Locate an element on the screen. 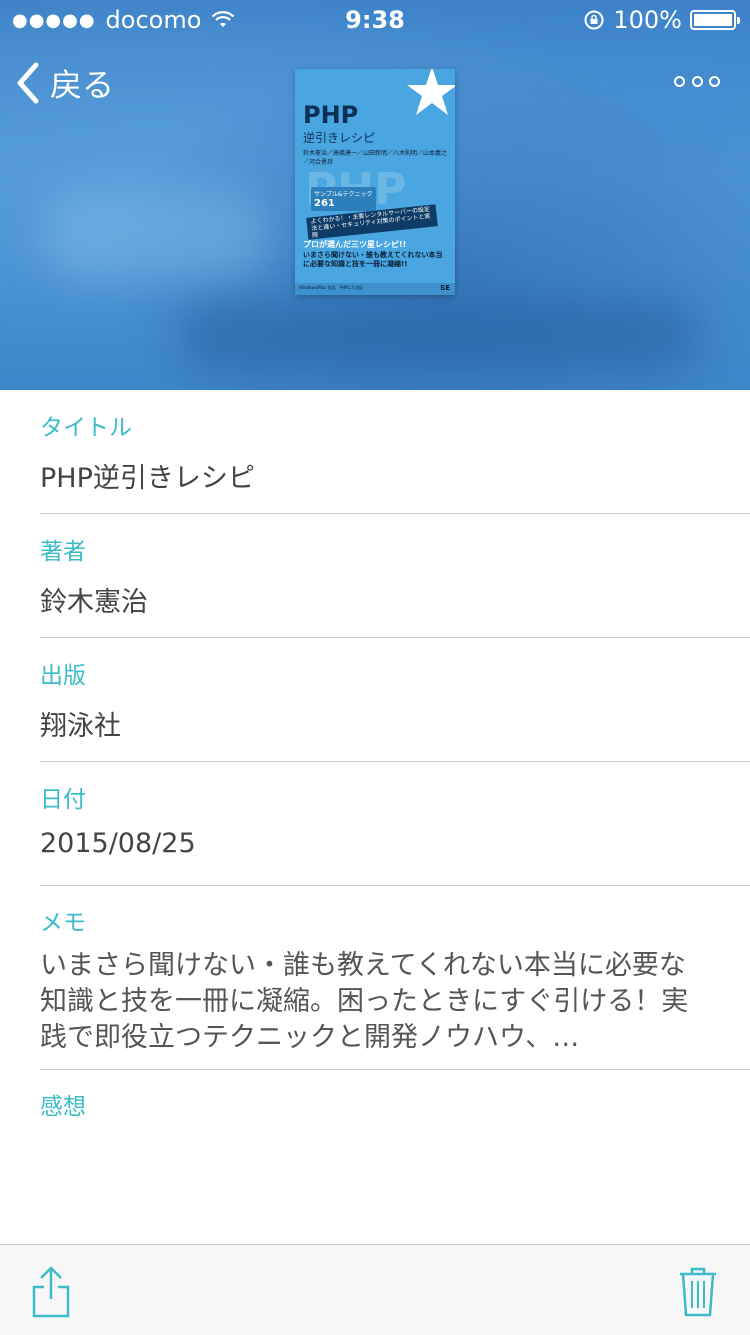 The image size is (750, 1335). back-button: 戻る is located at coordinates (64, 83).